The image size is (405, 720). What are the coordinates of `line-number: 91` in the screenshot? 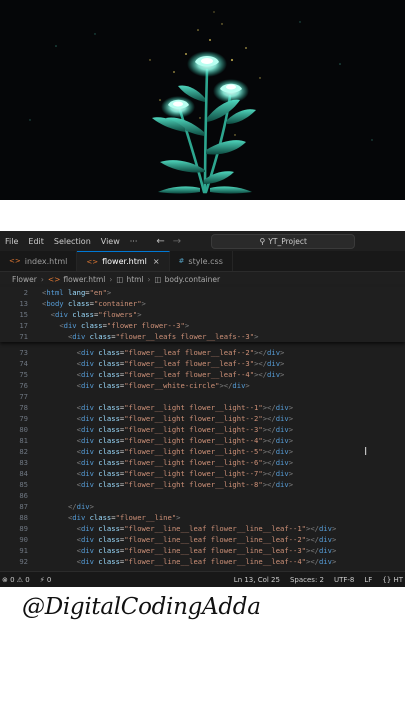 It's located at (23, 550).